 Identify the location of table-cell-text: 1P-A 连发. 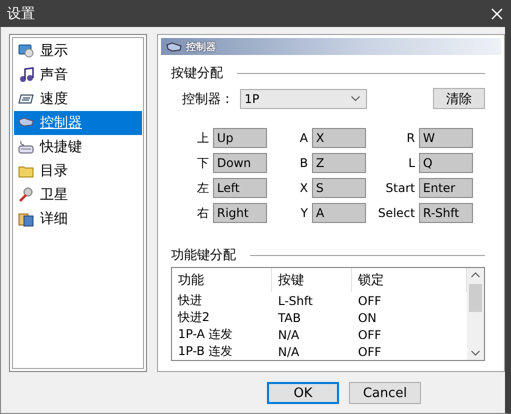
(205, 334).